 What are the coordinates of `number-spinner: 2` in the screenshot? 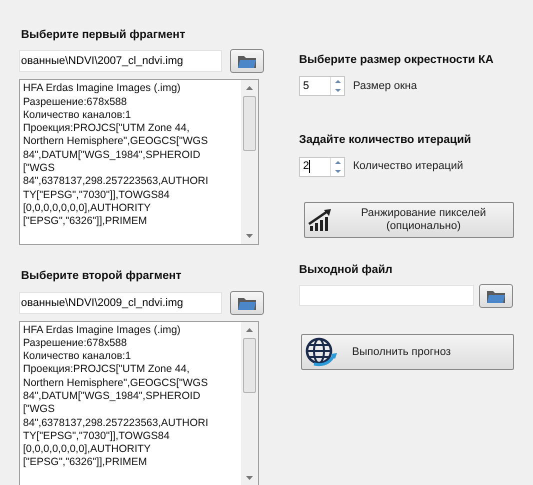 It's located at (322, 166).